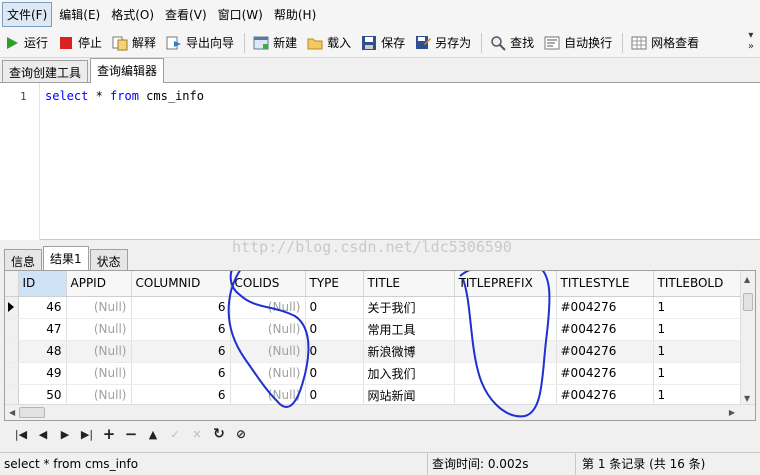 The image size is (760, 475). What do you see at coordinates (380, 412) in the screenshot?
I see `horizontal-scrollbar: ◀ ▶` at bounding box center [380, 412].